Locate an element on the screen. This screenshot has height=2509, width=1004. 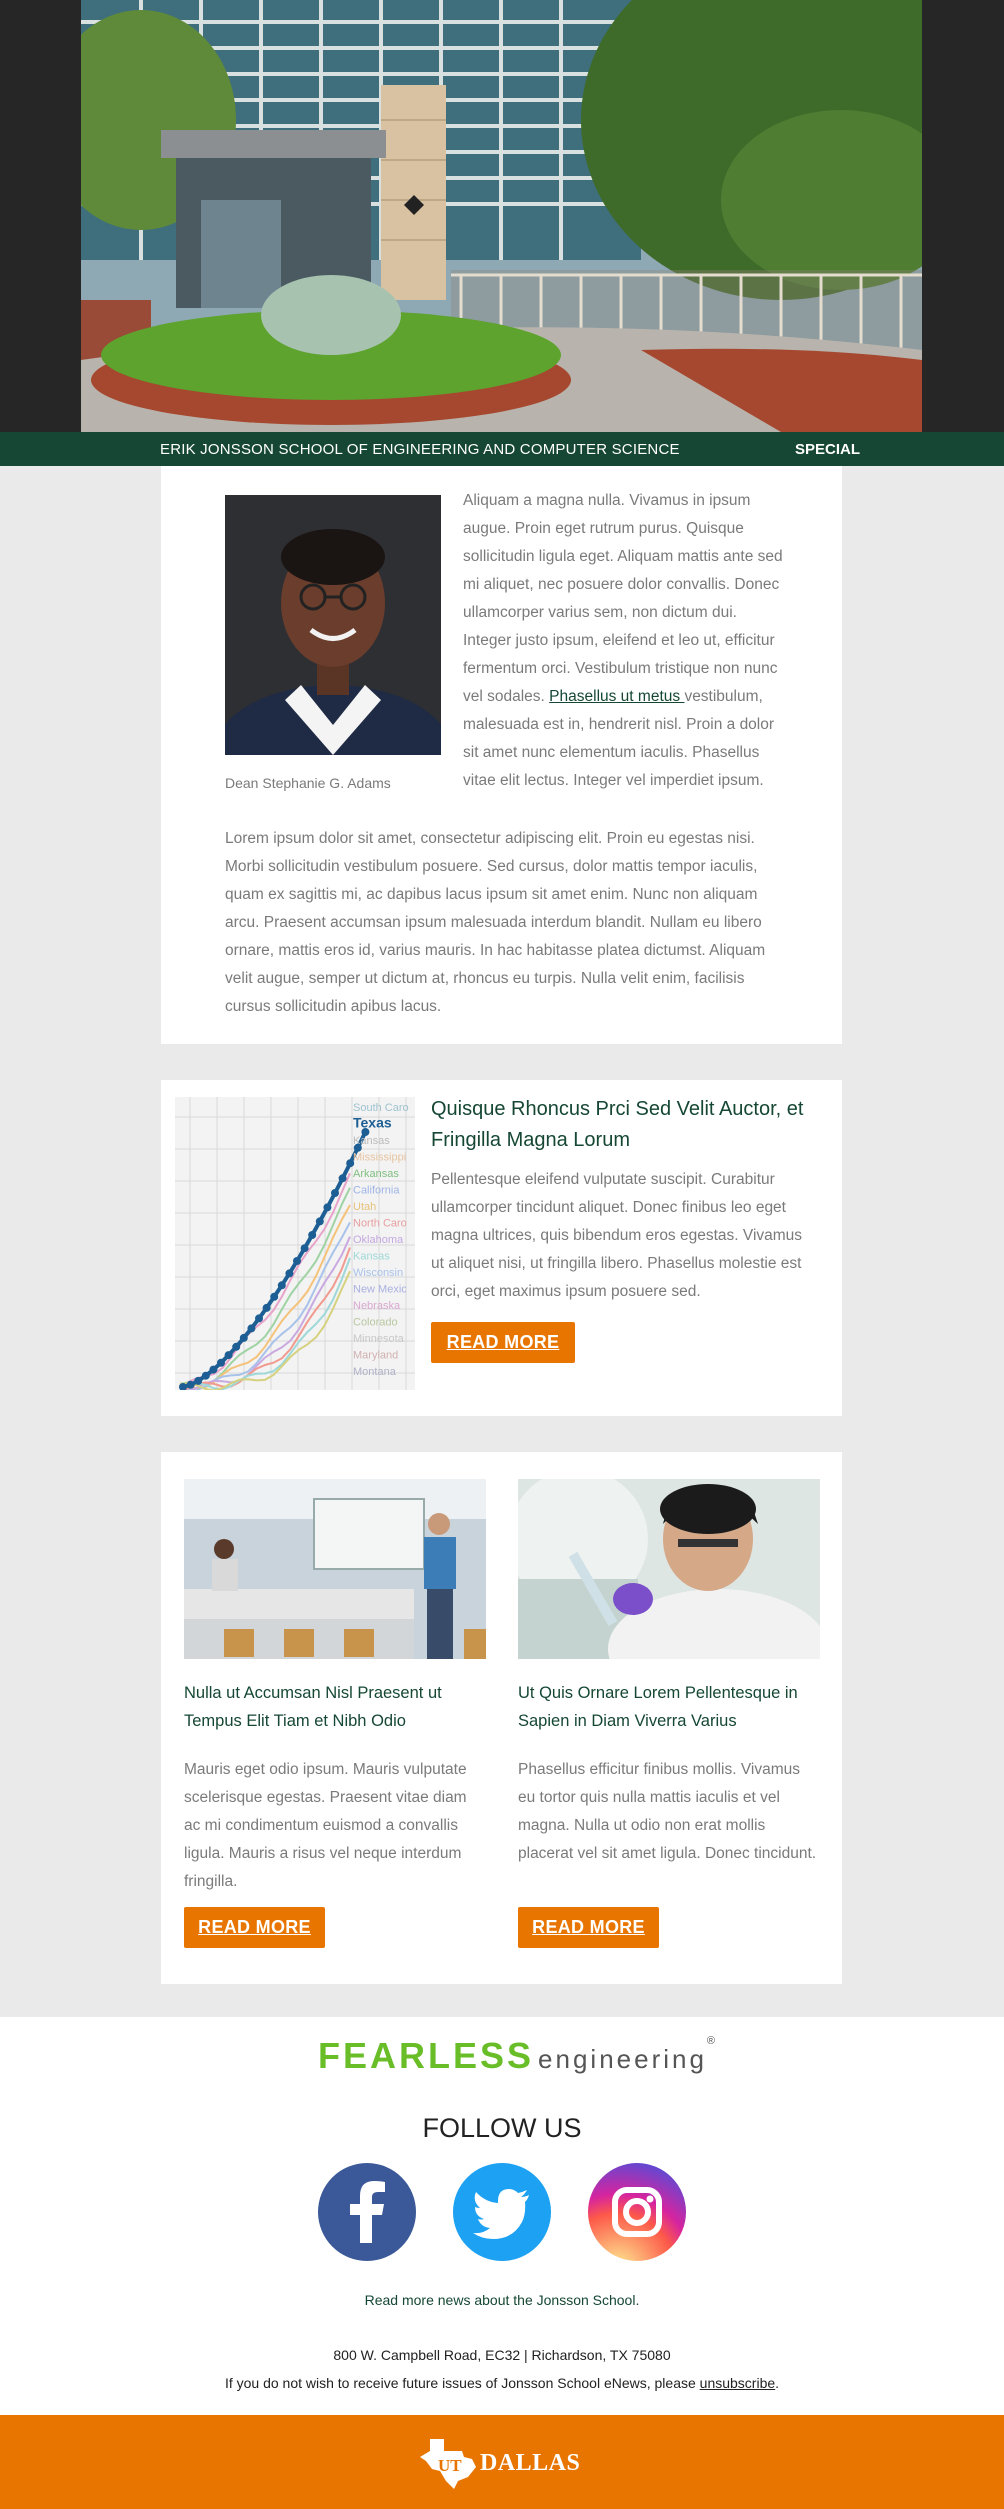
chart-image-label: Colorado is located at coordinates (375, 1323).